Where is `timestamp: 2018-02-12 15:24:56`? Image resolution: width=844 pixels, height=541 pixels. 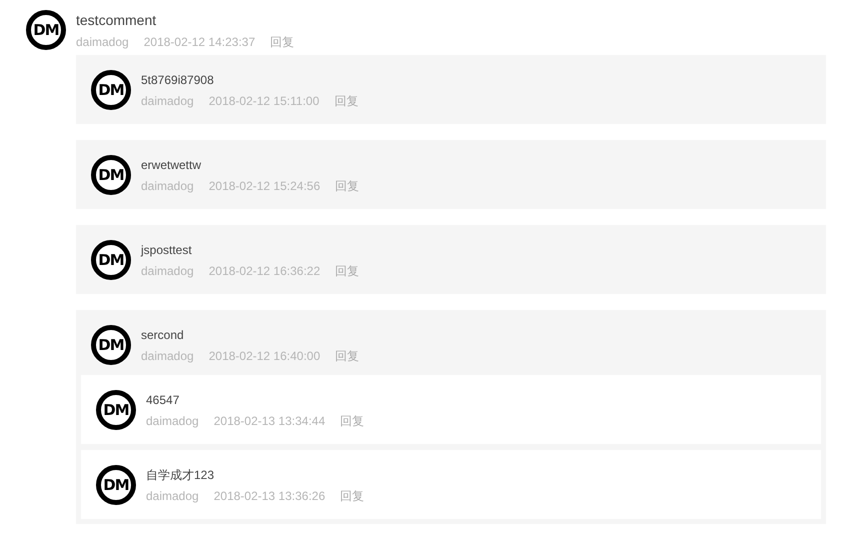
timestamp: 2018-02-12 15:24:56 is located at coordinates (264, 186).